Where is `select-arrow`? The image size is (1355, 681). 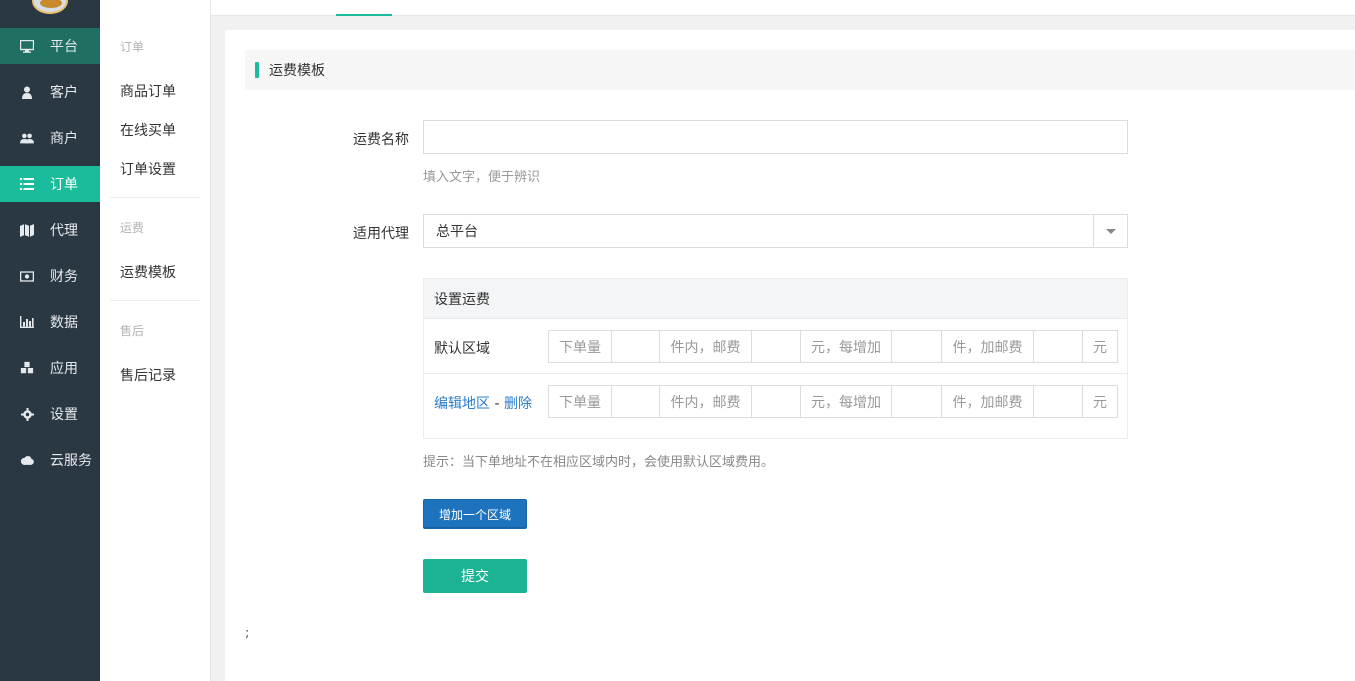 select-arrow is located at coordinates (1110, 231).